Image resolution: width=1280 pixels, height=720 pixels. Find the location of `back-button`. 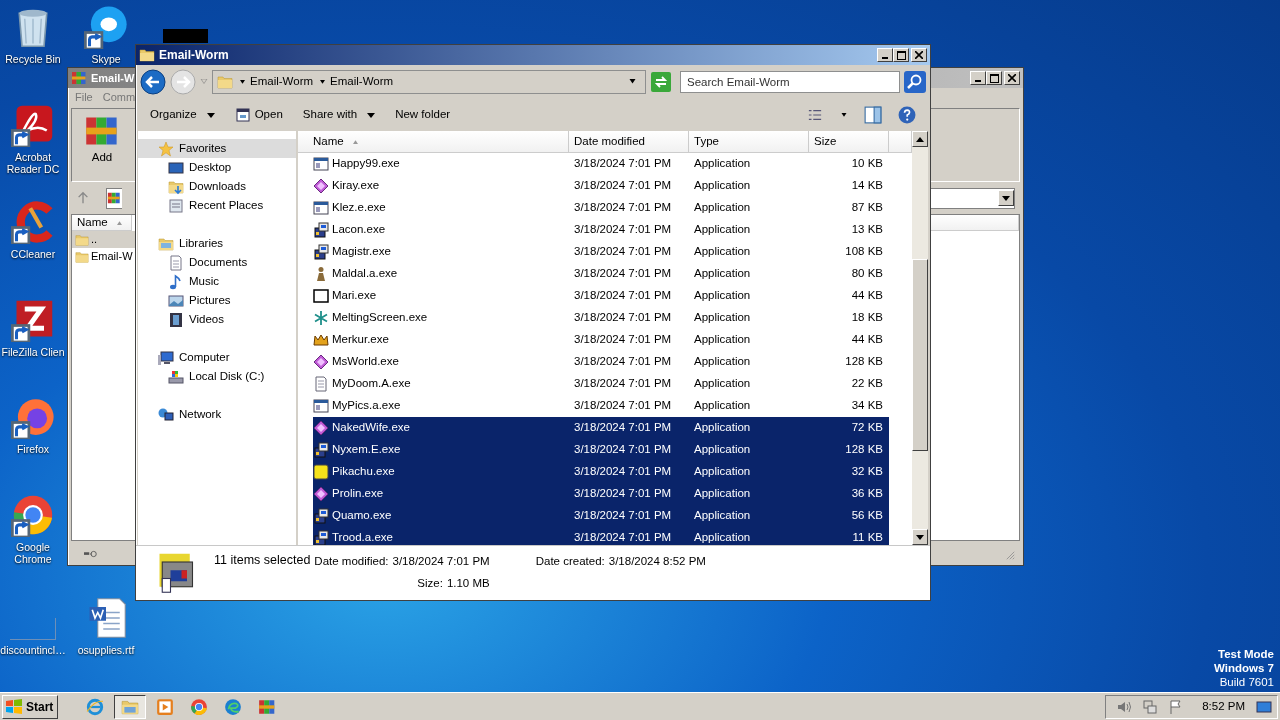

back-button is located at coordinates (153, 82).